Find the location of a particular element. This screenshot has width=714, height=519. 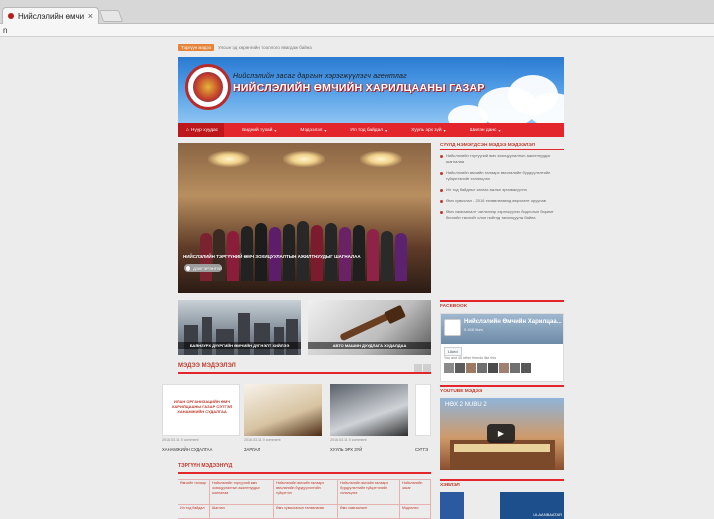

slider-more-label: ДЭЛГЭРЭНГҮЙ is located at coordinates (207, 268).